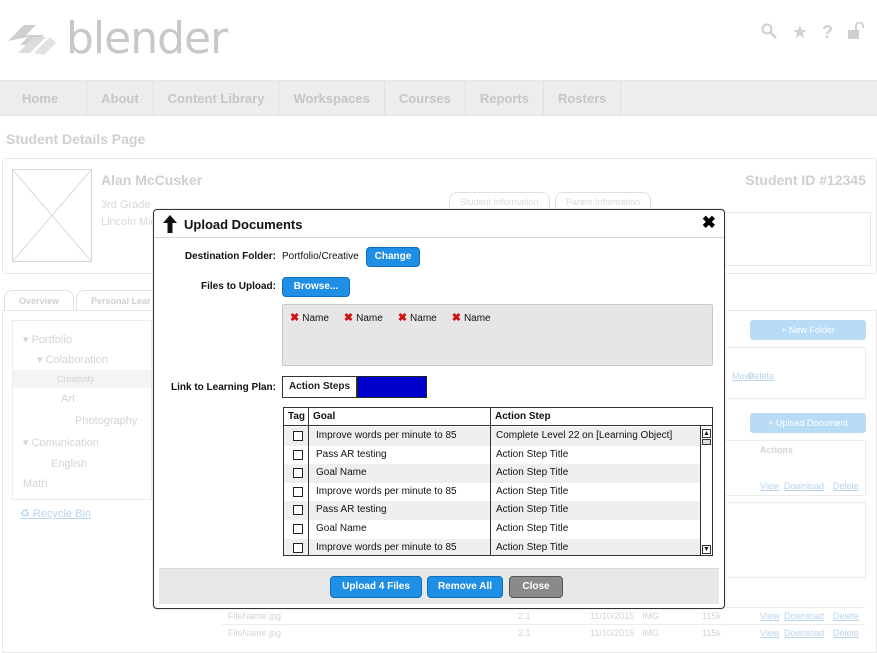 The width and height of the screenshot is (877, 653). What do you see at coordinates (76, 139) in the screenshot?
I see `page-title: Student Details Page` at bounding box center [76, 139].